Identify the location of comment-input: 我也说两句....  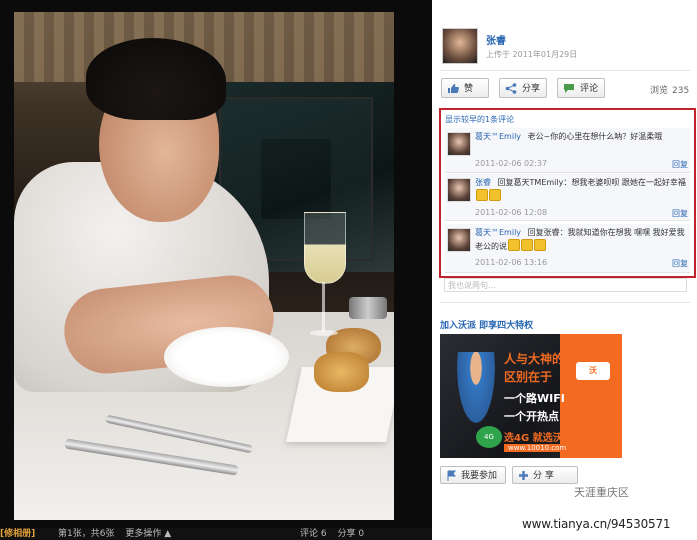
(565, 285).